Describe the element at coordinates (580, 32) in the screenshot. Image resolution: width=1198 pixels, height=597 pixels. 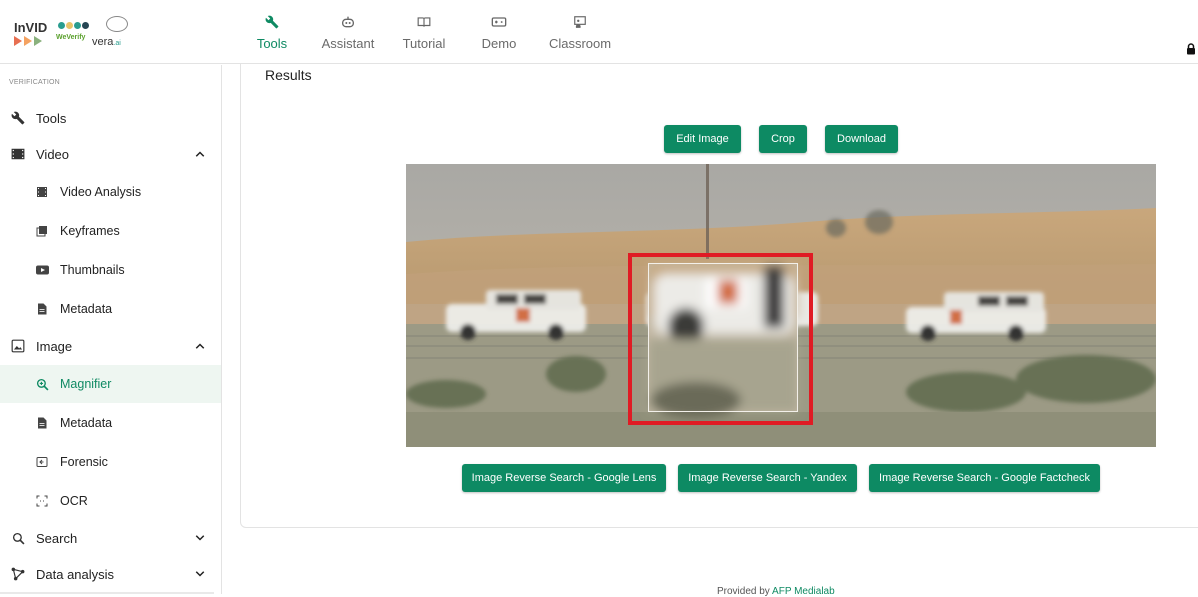
I see `tab-classroom: Classroom` at that location.